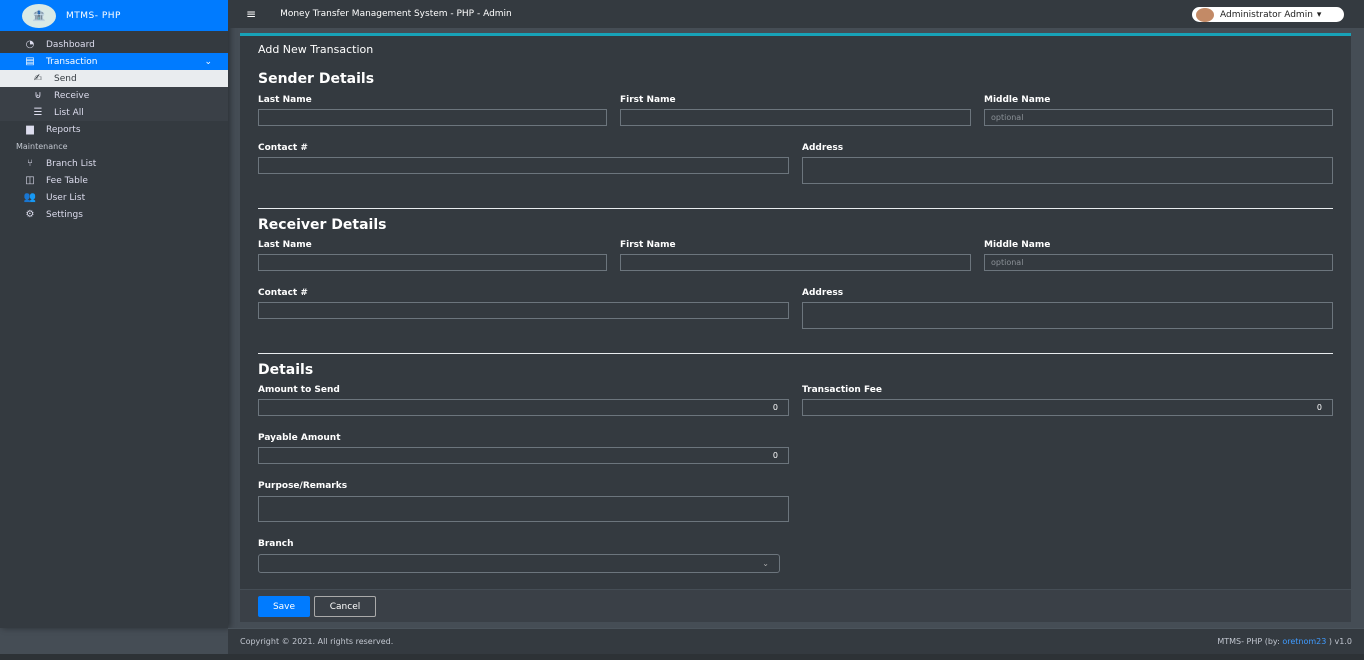 This screenshot has width=1364, height=660. I want to click on purpose-label: Purpose/Remarks, so click(303, 486).